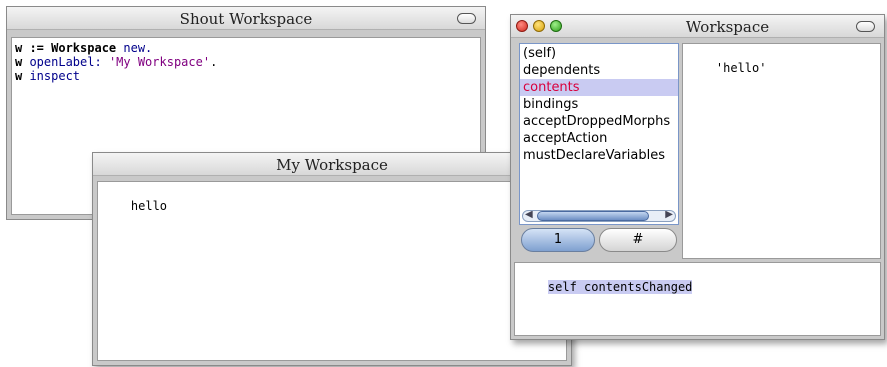 This screenshot has height=367, width=887. What do you see at coordinates (599, 155) in the screenshot?
I see `field-list-item: mustDeclareVariables` at bounding box center [599, 155].